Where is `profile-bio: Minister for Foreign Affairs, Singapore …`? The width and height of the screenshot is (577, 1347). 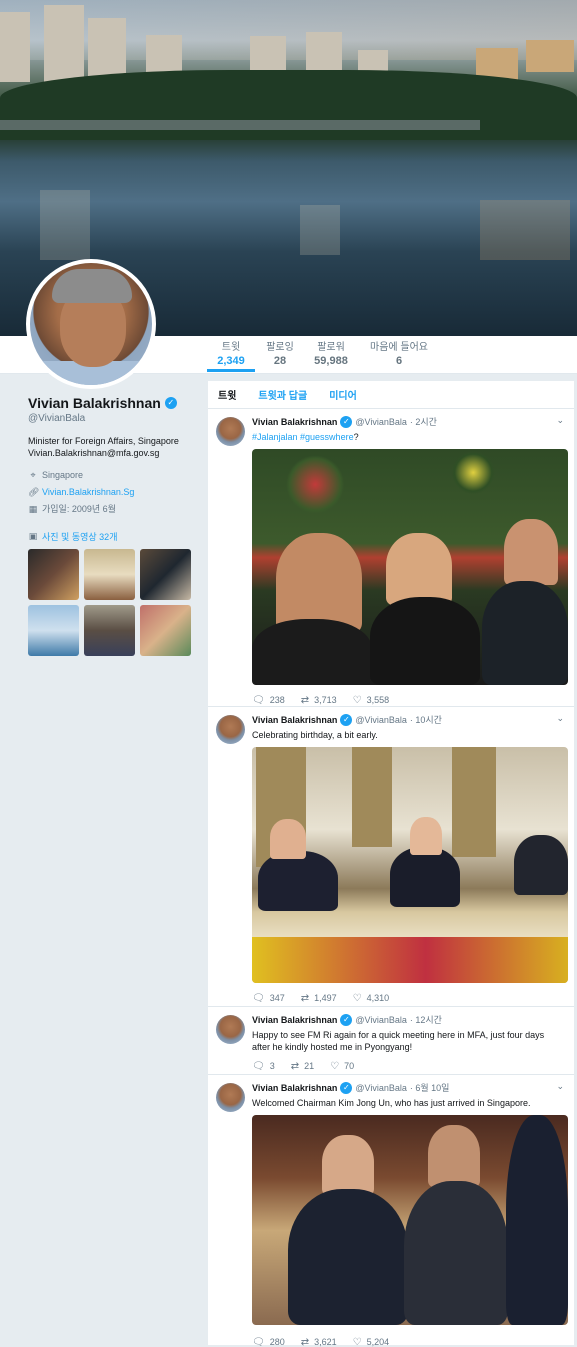
profile-bio: Minister for Foreign Affairs, Singapore … is located at coordinates (113, 447).